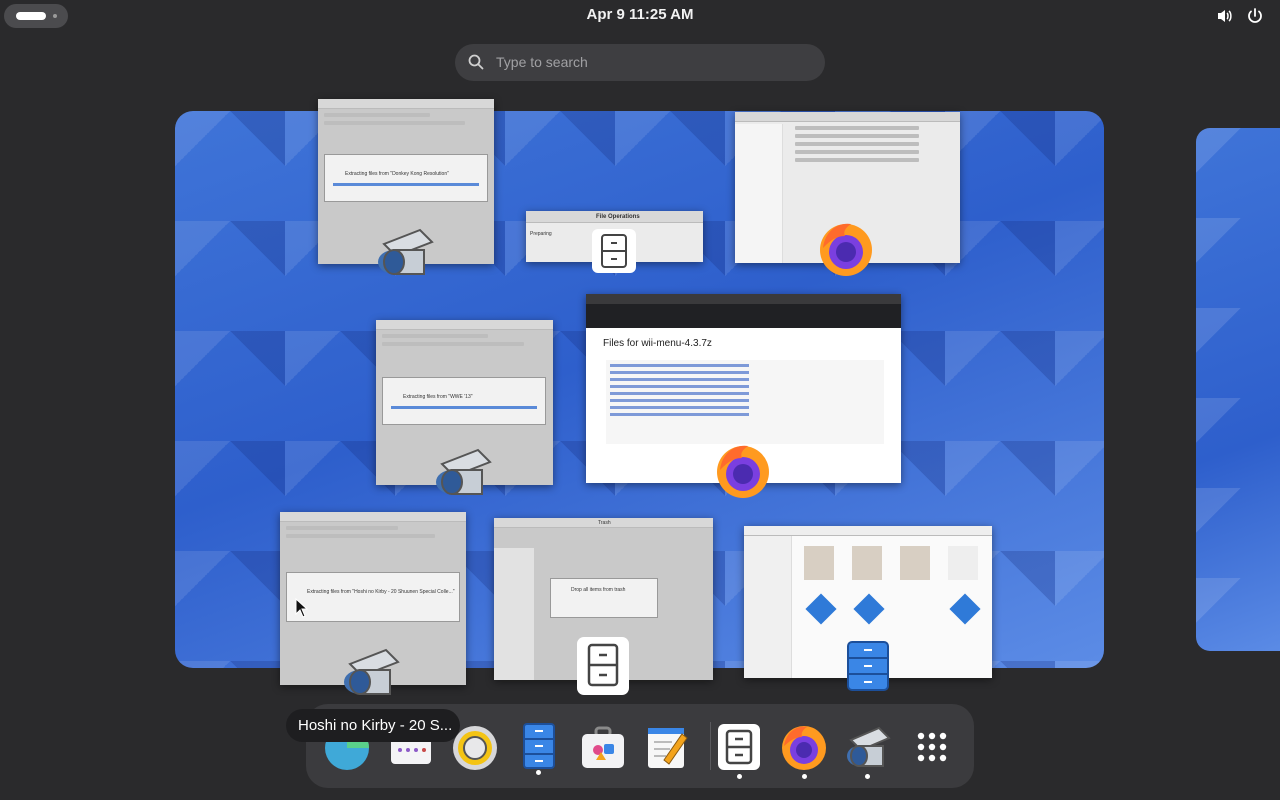 The width and height of the screenshot is (1280, 800). I want to click on volume-icon, so click(1225, 16).